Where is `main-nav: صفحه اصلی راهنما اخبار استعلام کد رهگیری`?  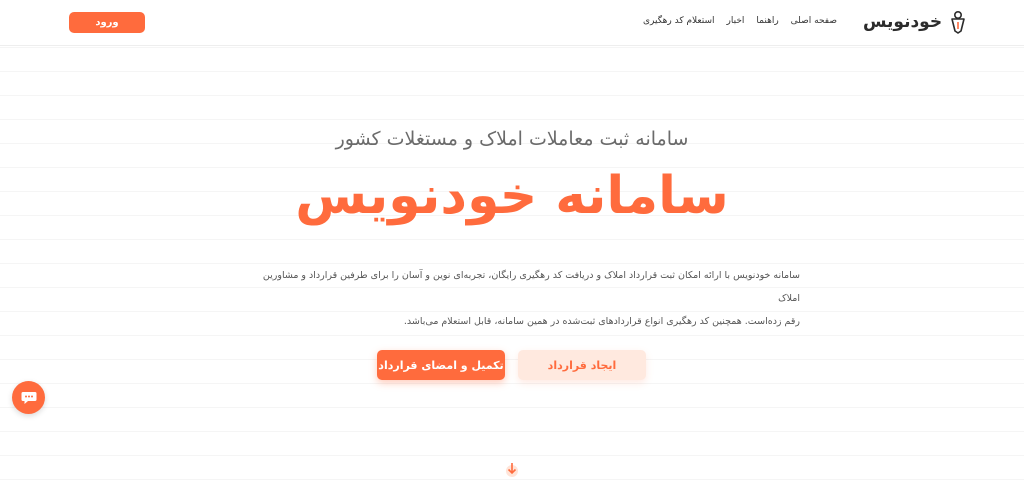
main-nav: صفحه اصلی راهنما اخبار استعلام کد رهگیری is located at coordinates (740, 21).